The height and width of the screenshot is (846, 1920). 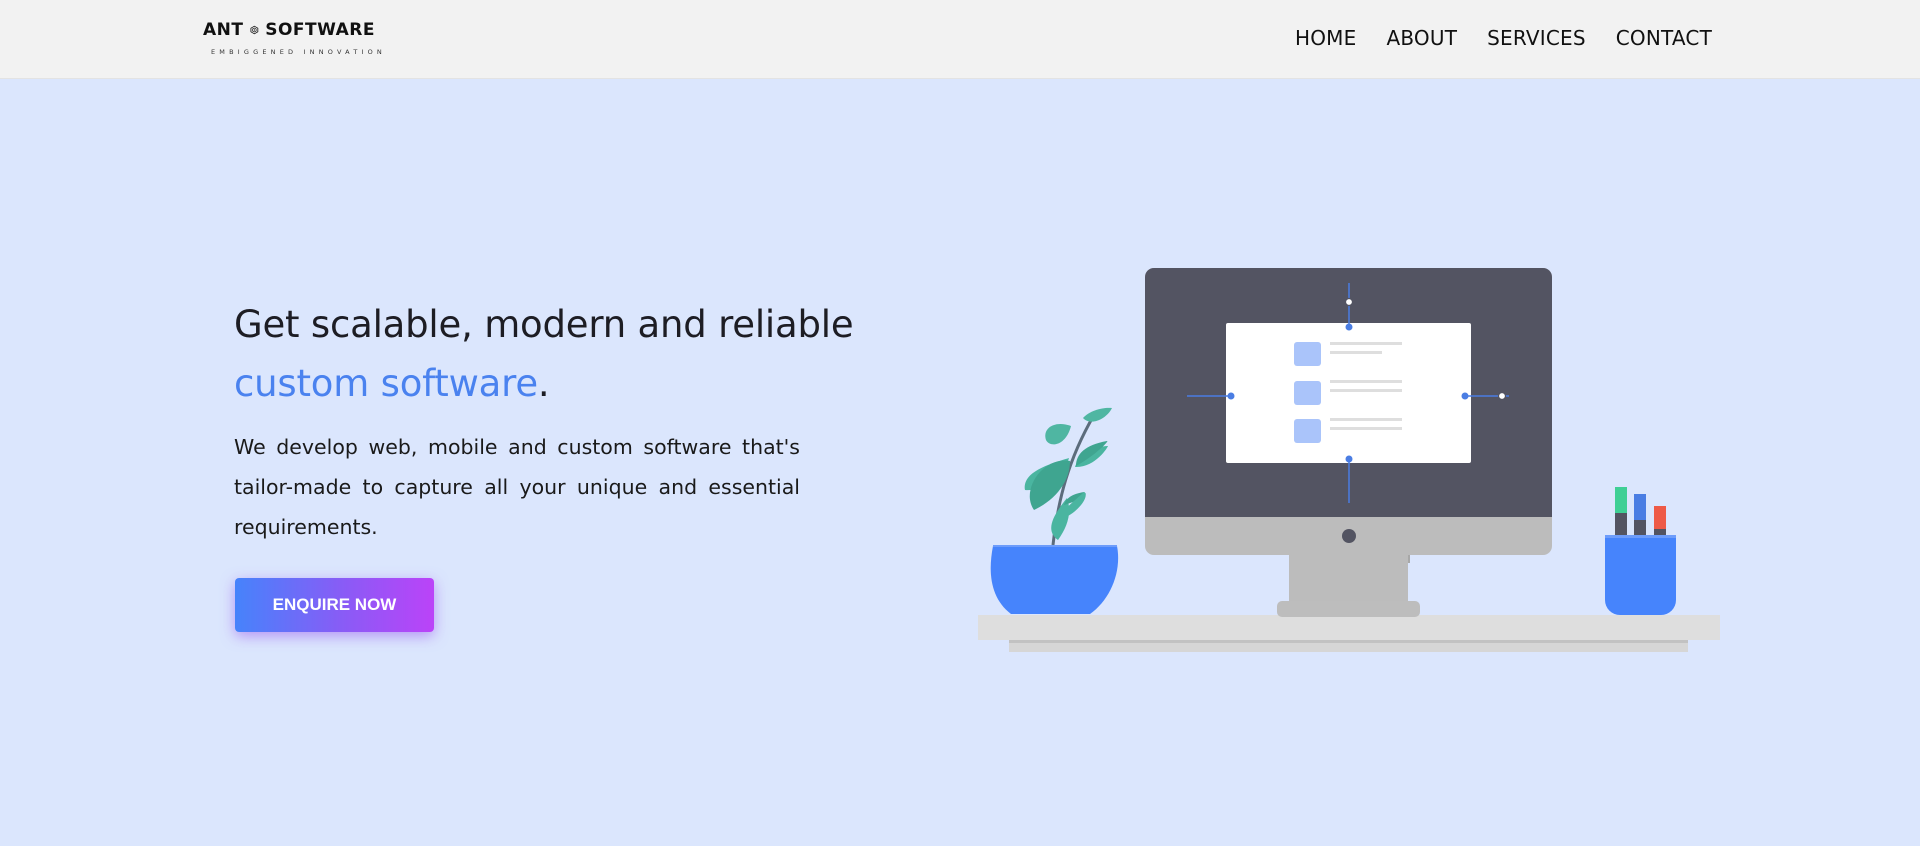 What do you see at coordinates (1640, 551) in the screenshot?
I see `pen-cup-icon` at bounding box center [1640, 551].